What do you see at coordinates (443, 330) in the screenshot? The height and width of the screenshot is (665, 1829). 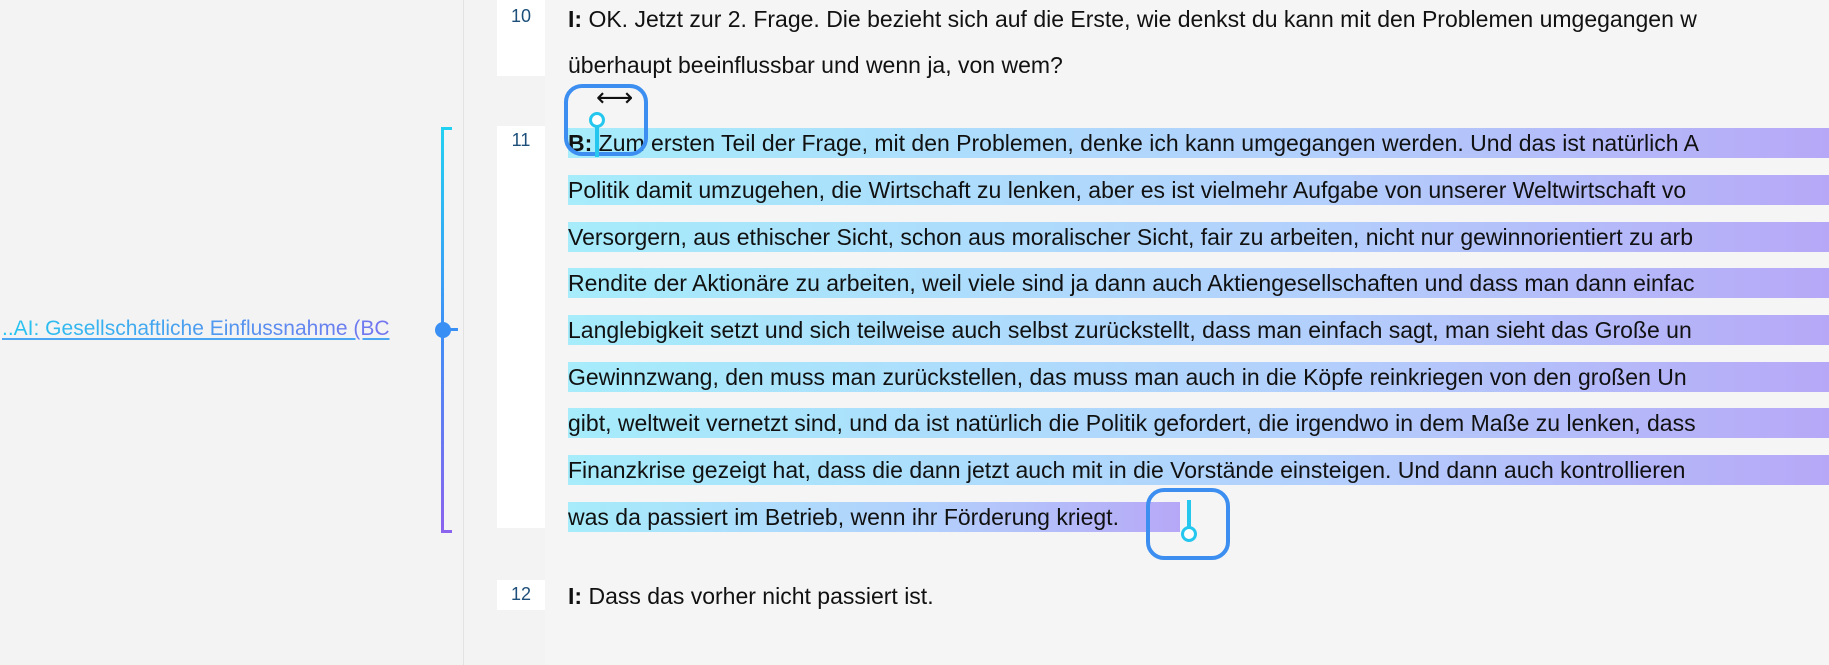 I see `code-stripe-dot` at bounding box center [443, 330].